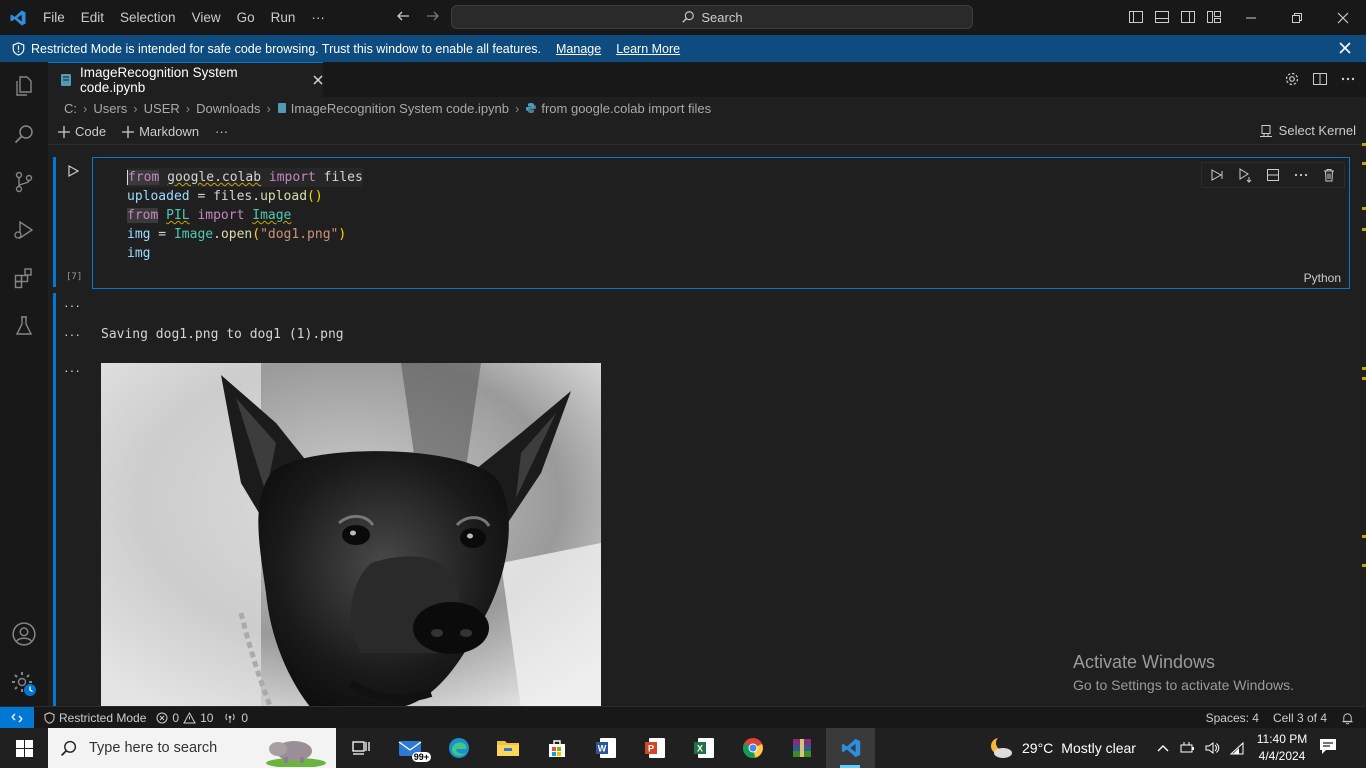  I want to click on powerpoint-app-icon: P, so click(654, 748).